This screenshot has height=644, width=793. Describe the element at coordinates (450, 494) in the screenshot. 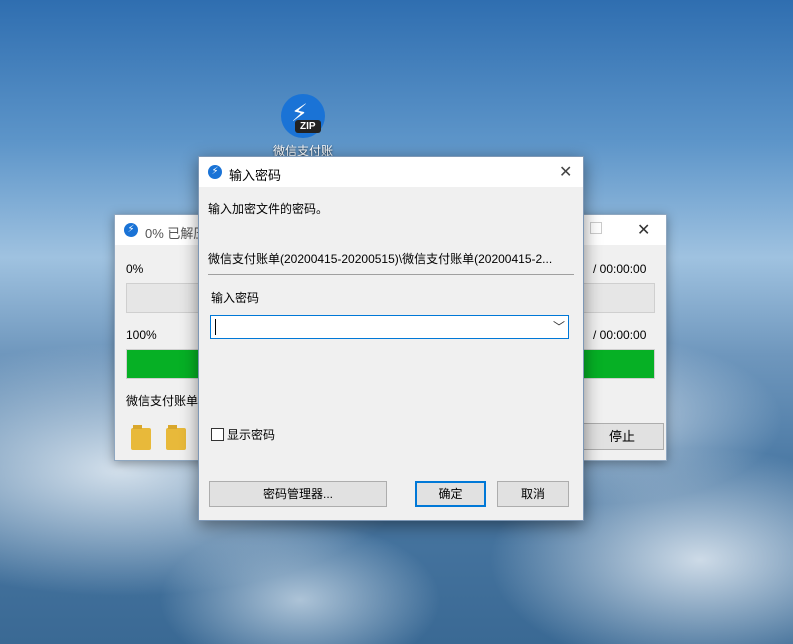

I see `ok-button: 确定` at that location.